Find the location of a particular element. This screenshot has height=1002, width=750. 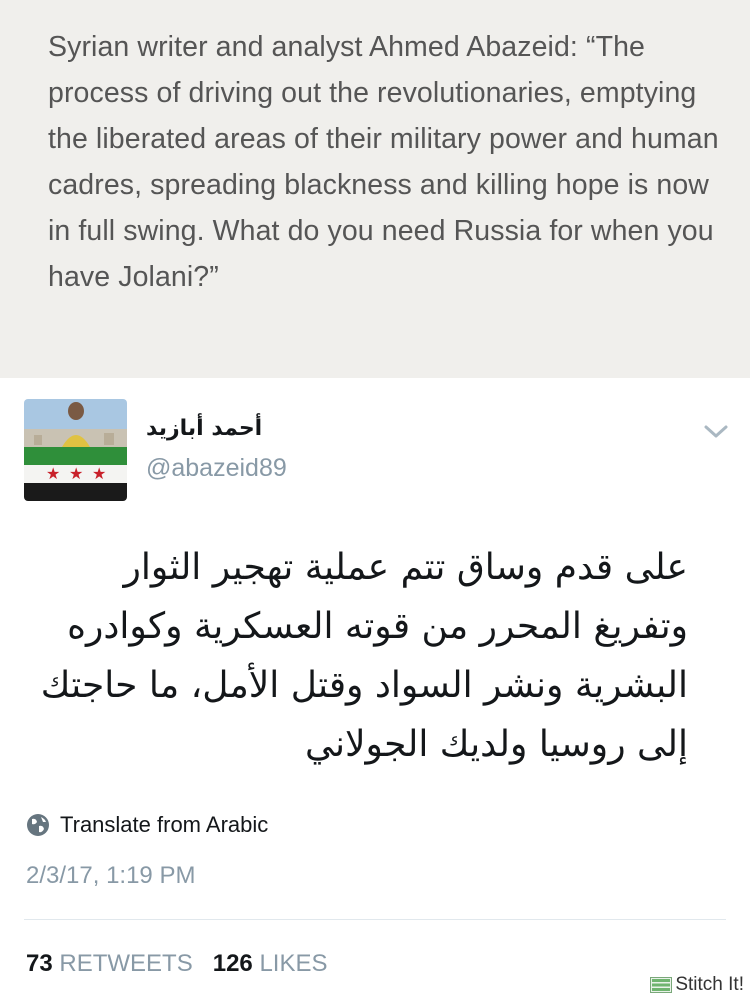

likes-label: LIKES is located at coordinates (293, 963).